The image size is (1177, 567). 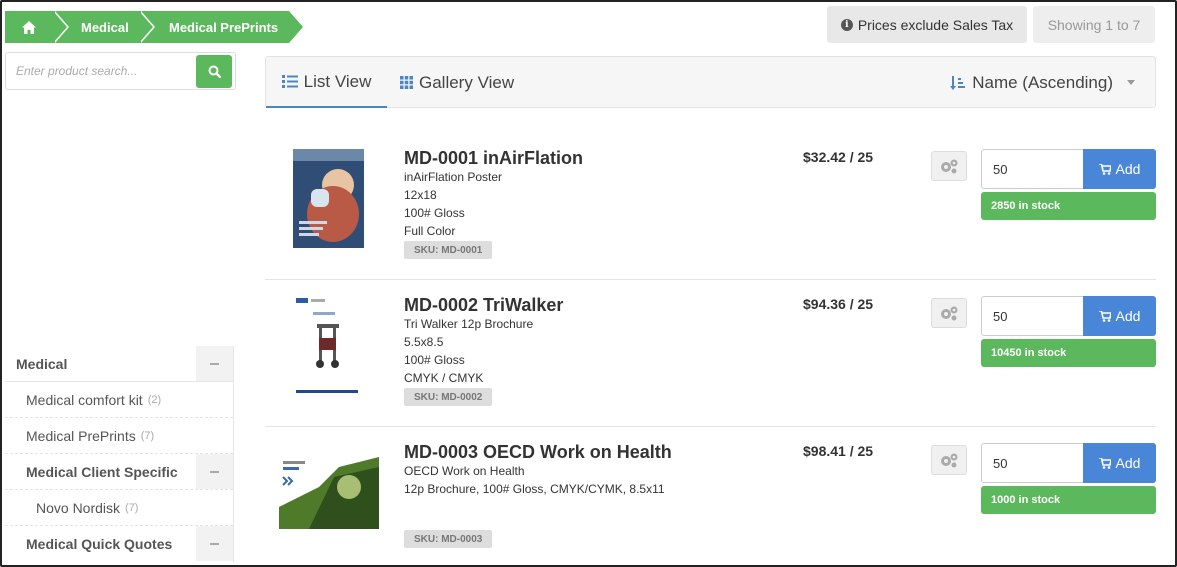 What do you see at coordinates (289, 81) in the screenshot?
I see `list-icon` at bounding box center [289, 81].